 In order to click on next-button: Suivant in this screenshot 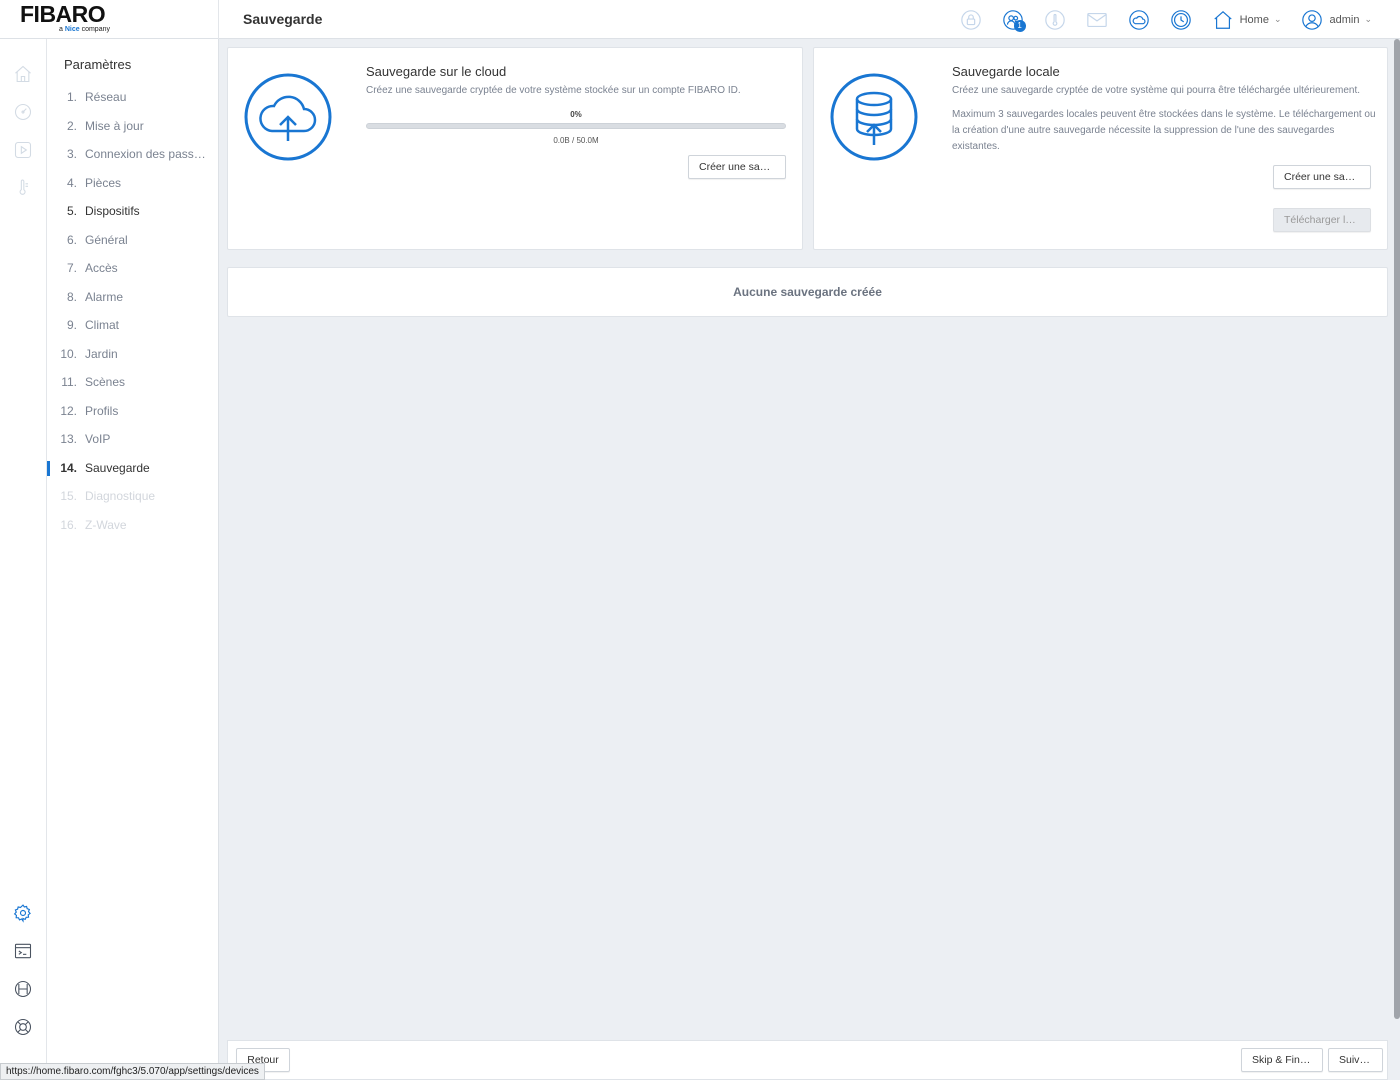, I will do `click(1355, 1060)`.